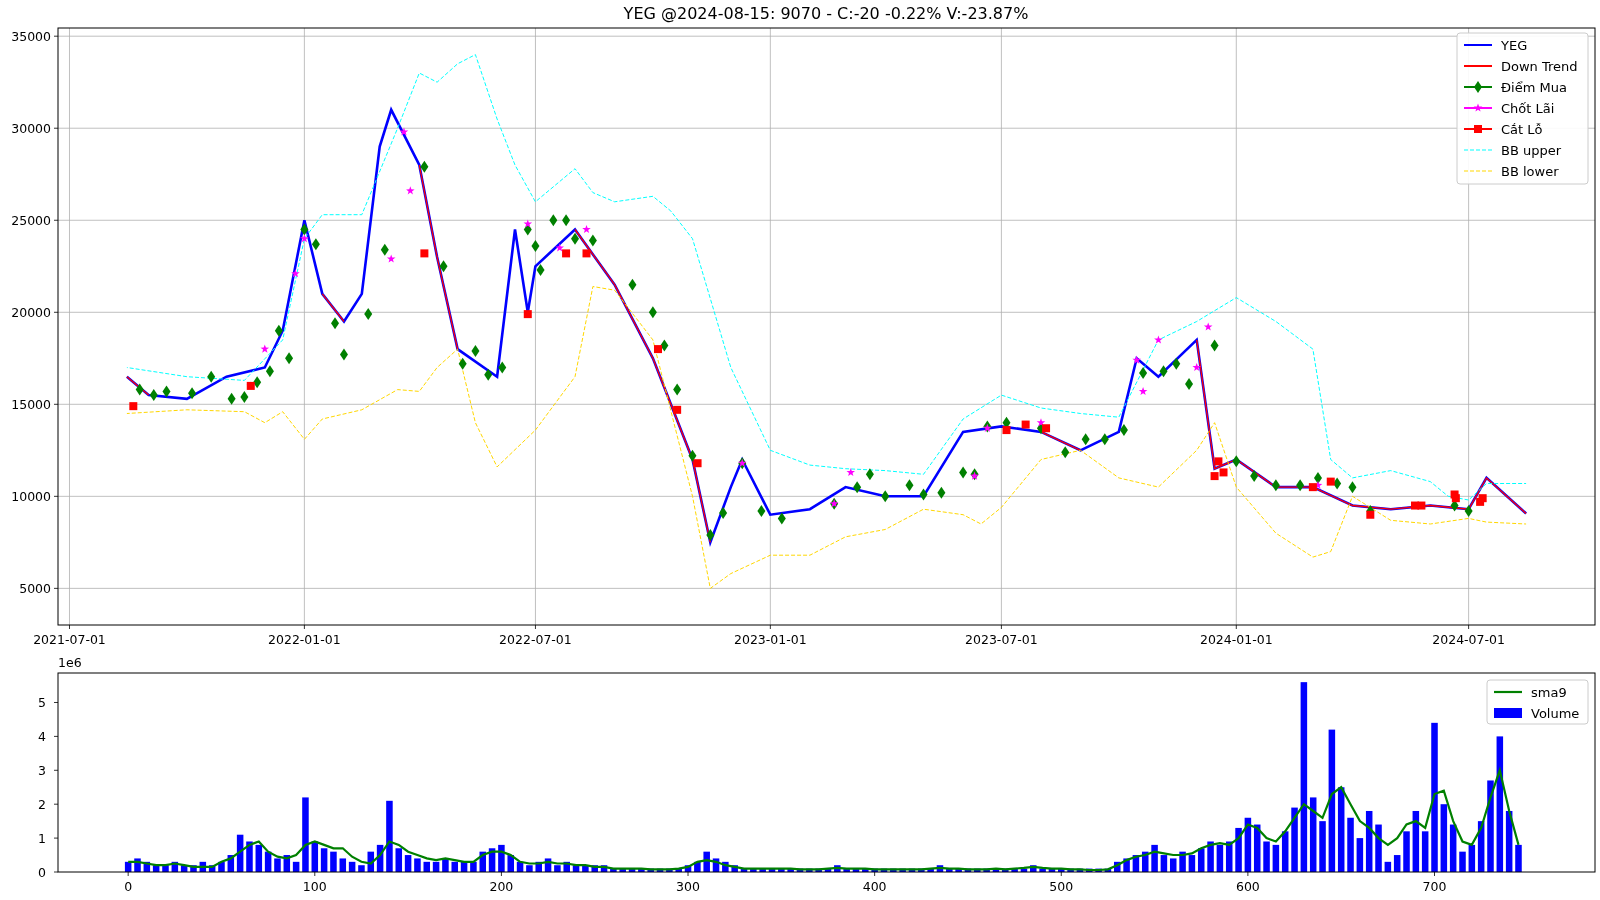 The height and width of the screenshot is (900, 1600). Describe the element at coordinates (42, 838) in the screenshot. I see `y-tick-label: 1` at that location.